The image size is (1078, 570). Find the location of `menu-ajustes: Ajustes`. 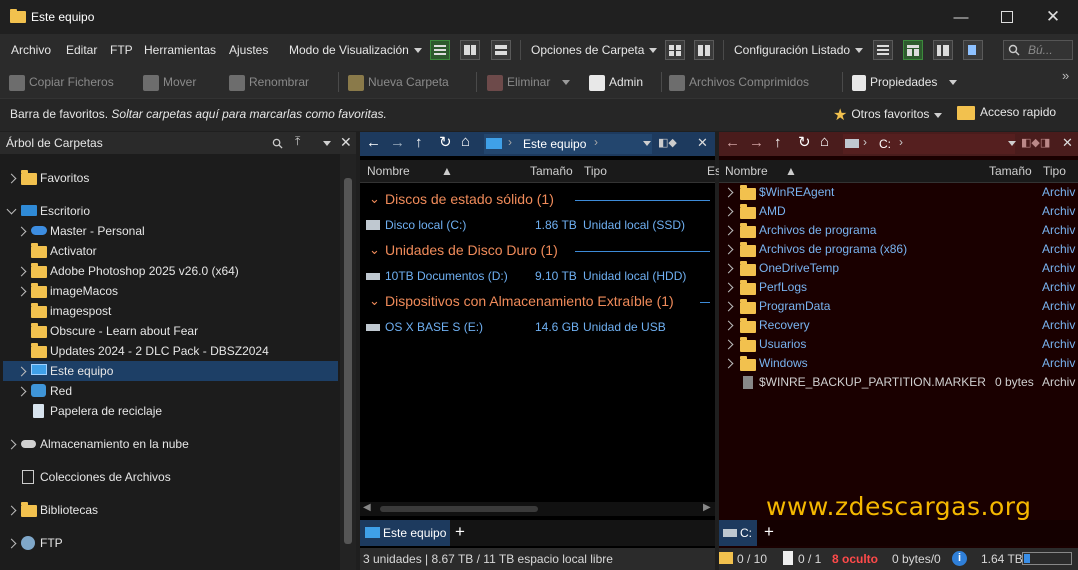

menu-ajustes: Ajustes is located at coordinates (248, 50).